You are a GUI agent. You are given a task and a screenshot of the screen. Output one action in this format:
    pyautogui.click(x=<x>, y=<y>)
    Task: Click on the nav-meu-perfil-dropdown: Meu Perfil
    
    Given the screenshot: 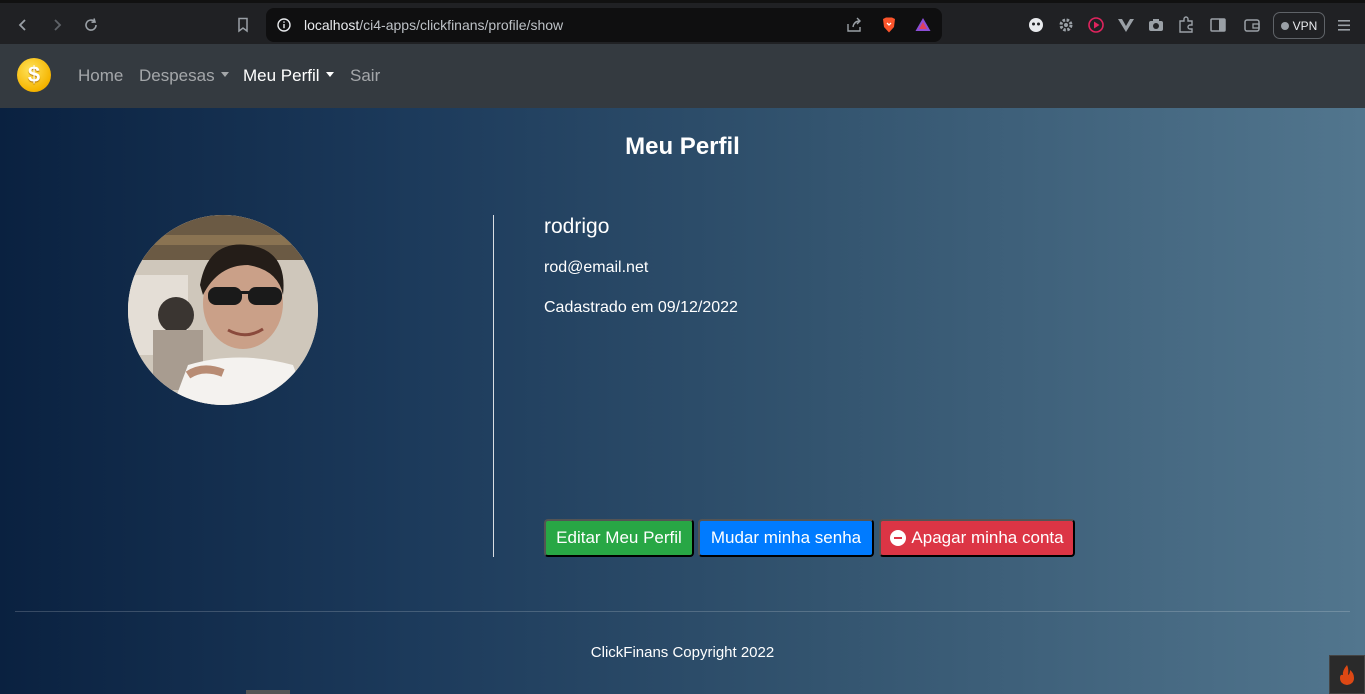 What is the action you would take?
    pyautogui.click(x=288, y=76)
    